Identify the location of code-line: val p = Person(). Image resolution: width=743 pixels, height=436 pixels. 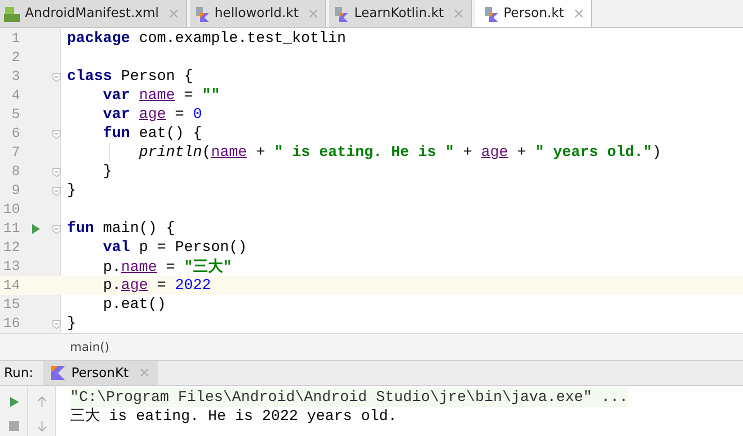
(175, 247).